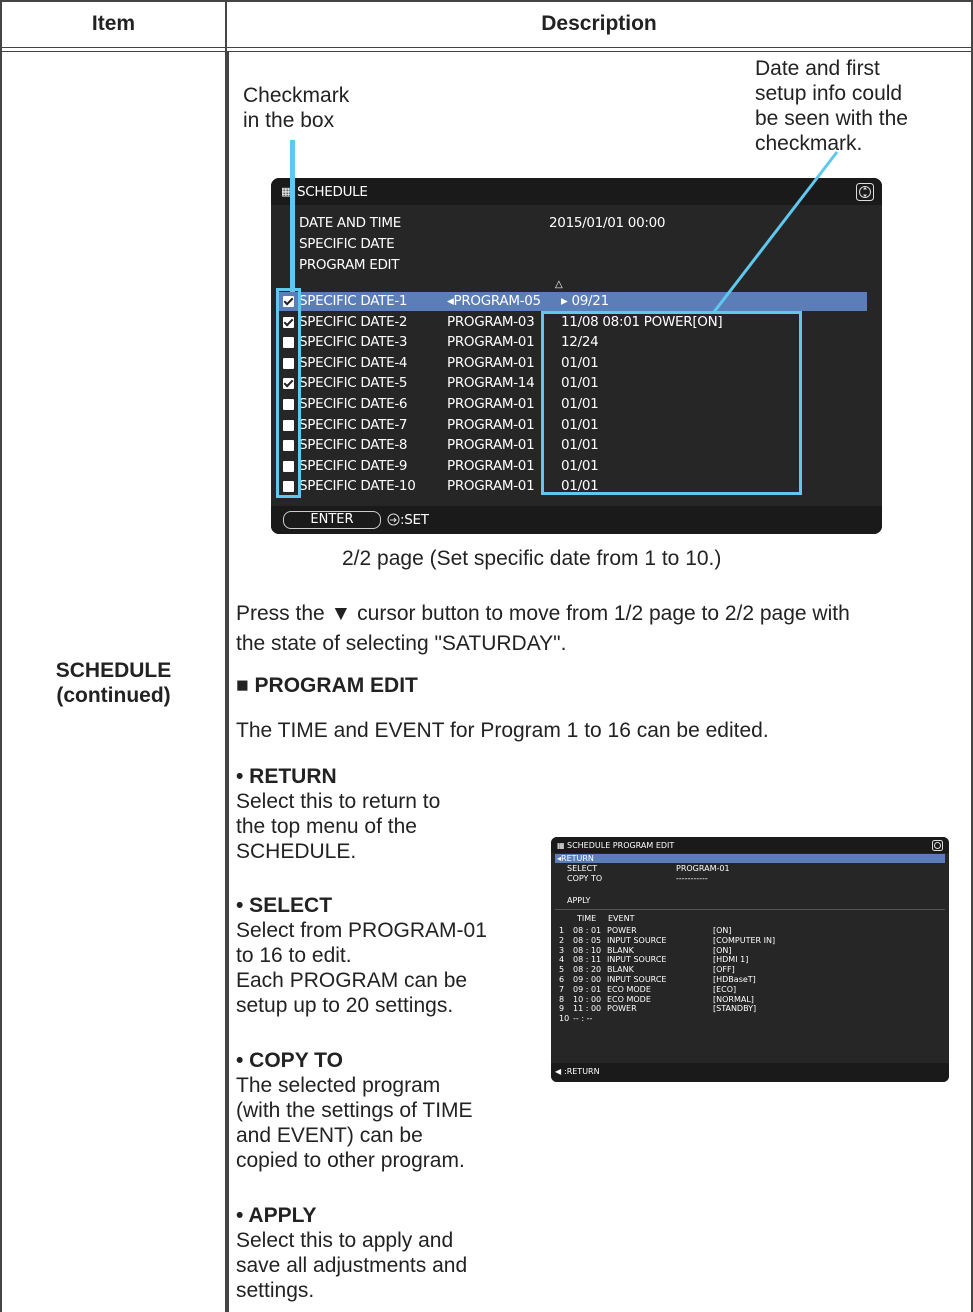 The width and height of the screenshot is (973, 1312). Describe the element at coordinates (775, 232) in the screenshot. I see `date-callout-line` at that location.